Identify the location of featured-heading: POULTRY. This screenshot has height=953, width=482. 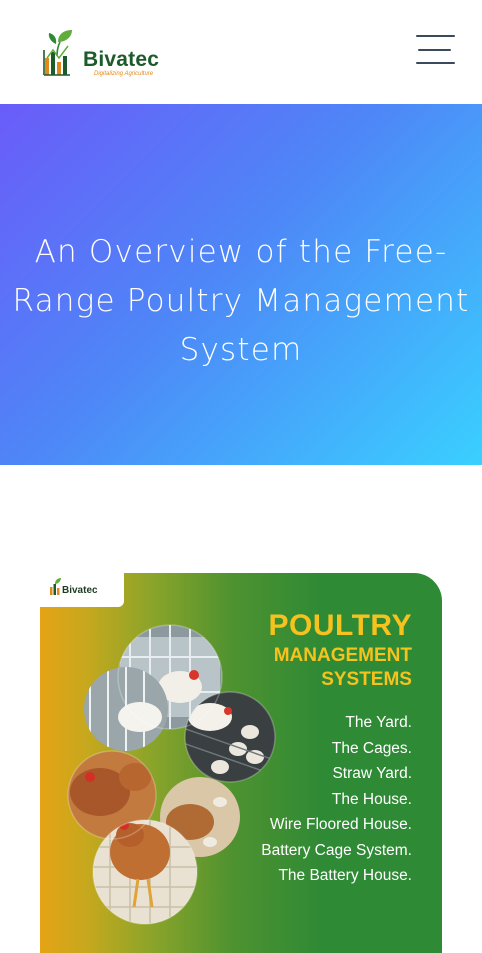
(340, 625).